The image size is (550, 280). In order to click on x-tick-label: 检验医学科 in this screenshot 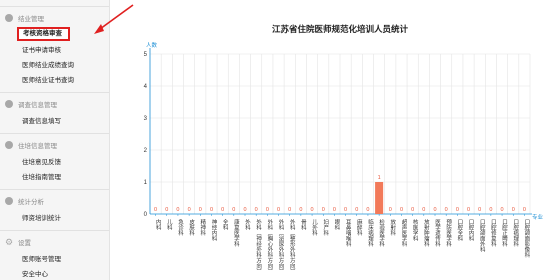, I will do `click(381, 233)`.